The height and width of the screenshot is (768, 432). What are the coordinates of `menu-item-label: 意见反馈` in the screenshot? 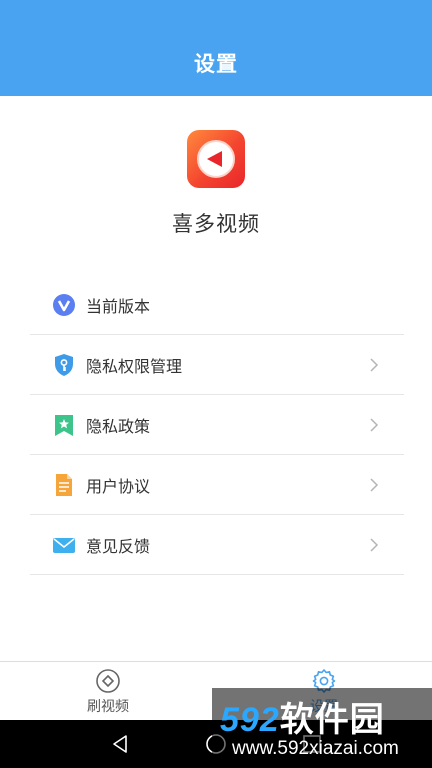 It's located at (118, 546).